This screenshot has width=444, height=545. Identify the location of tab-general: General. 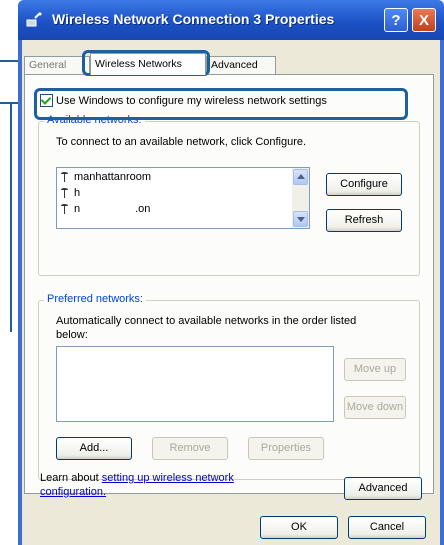
(57, 65).